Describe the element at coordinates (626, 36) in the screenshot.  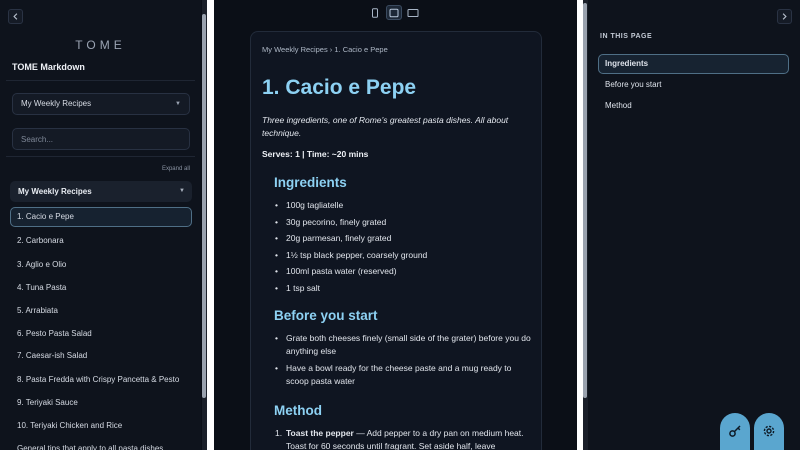
I see `toc-heading: IN THIS PAGE` at that location.